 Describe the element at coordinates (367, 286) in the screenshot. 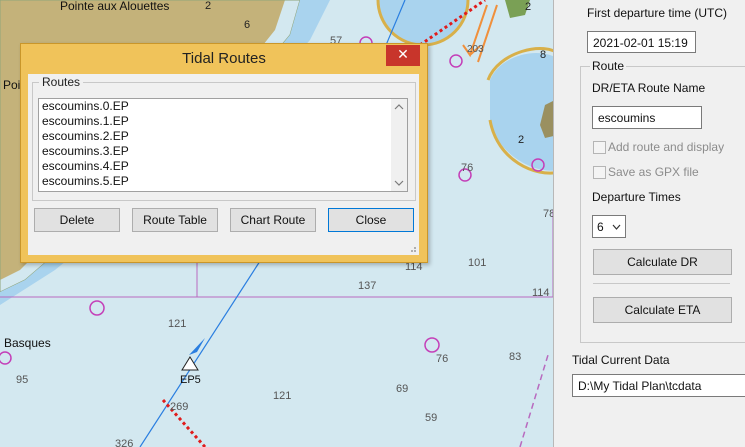

I see `depth-sounding: 137` at that location.